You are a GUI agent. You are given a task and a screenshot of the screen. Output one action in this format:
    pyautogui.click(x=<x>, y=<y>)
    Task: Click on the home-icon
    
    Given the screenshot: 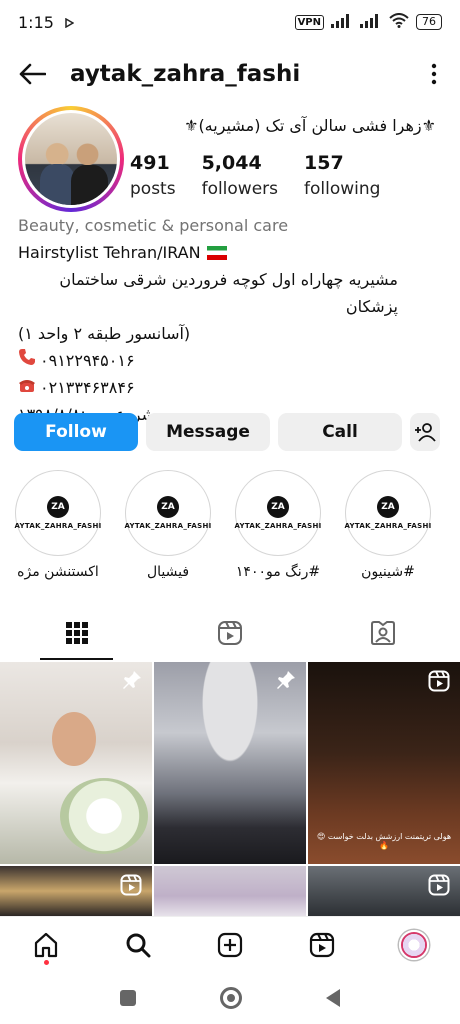 What is the action you would take?
    pyautogui.click(x=46, y=944)
    